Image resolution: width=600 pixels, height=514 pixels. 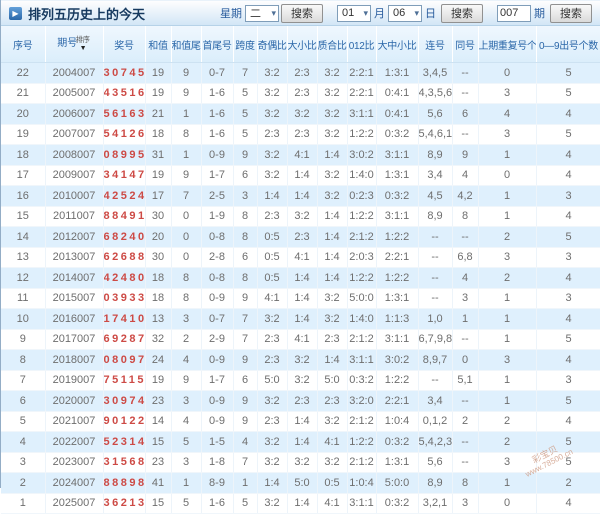 What do you see at coordinates (158, 155) in the screenshot?
I see `cell-sum: 31` at bounding box center [158, 155].